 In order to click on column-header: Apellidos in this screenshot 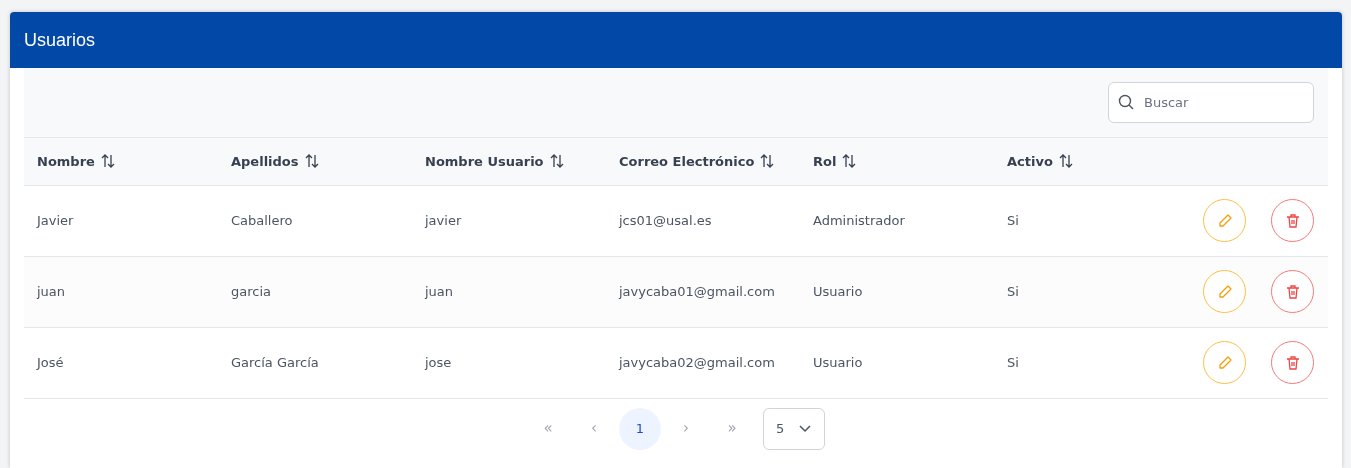, I will do `click(265, 161)`.